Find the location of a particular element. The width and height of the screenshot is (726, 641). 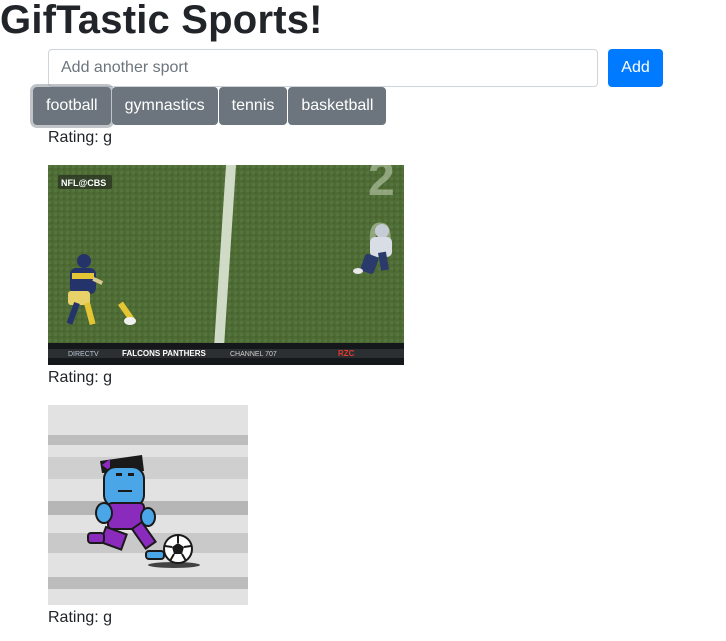

sport-button-gymnastics: gymnastics is located at coordinates (164, 106).